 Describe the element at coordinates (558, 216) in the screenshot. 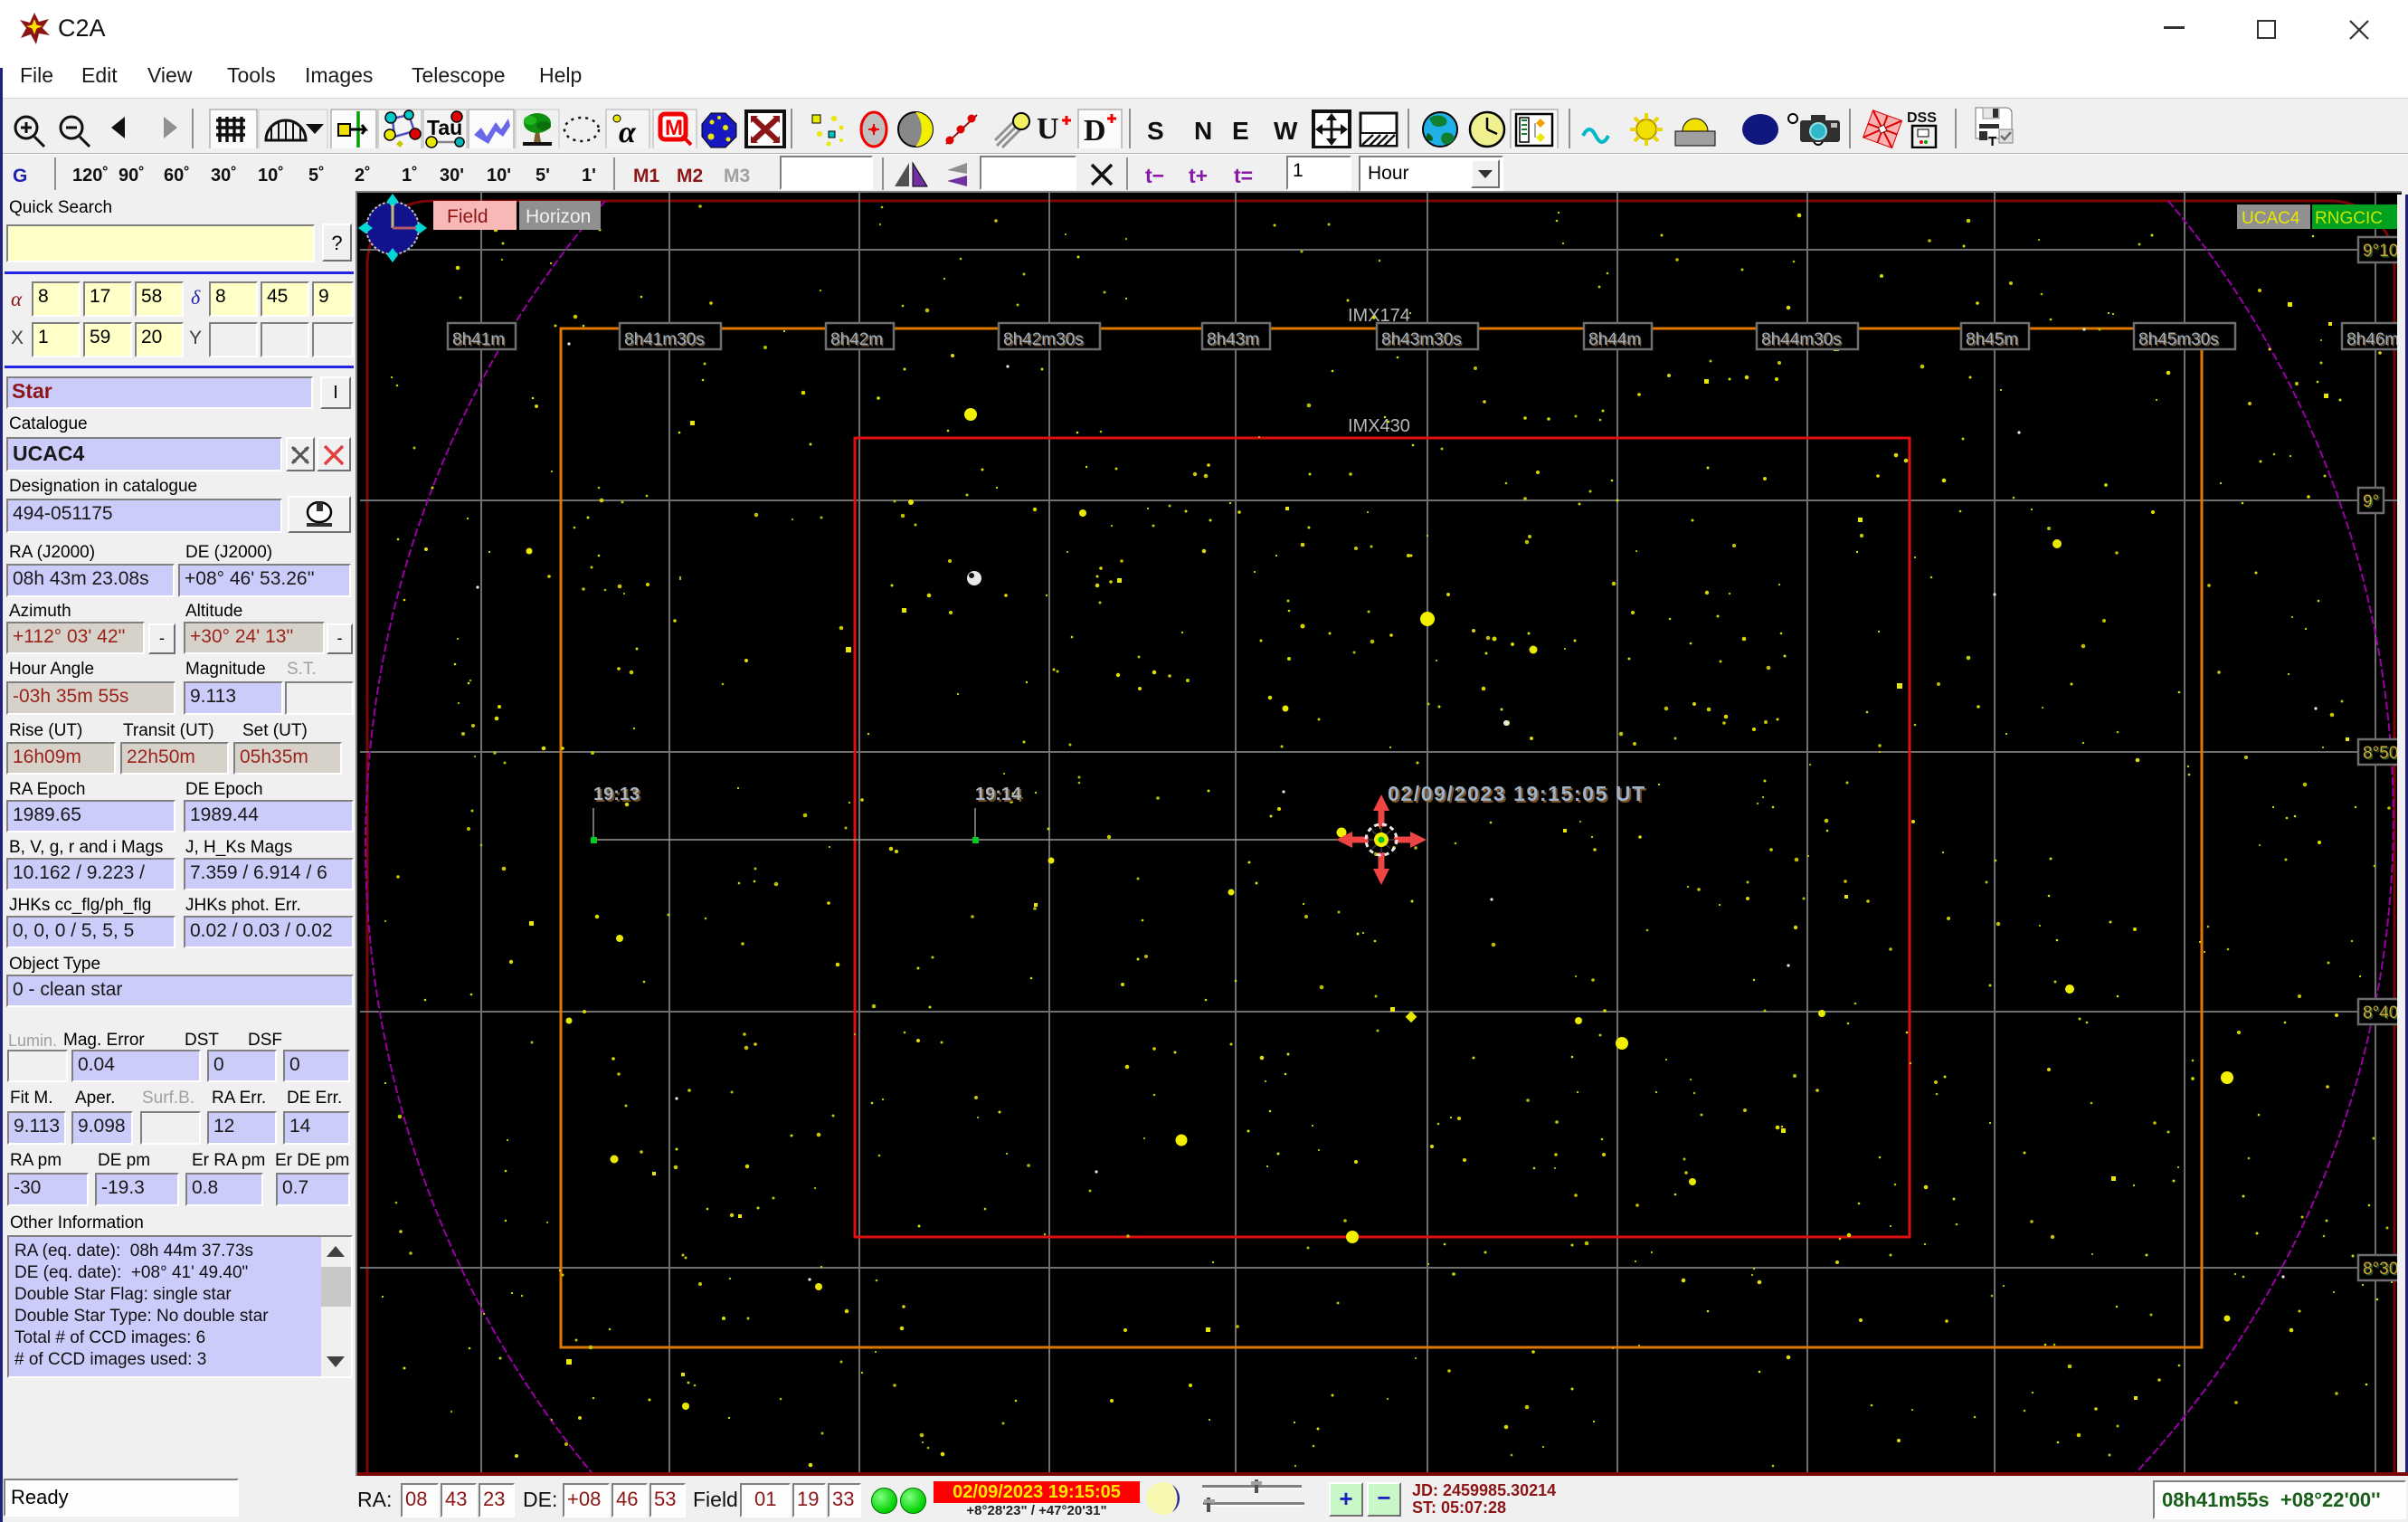

I see `svg-text: Horizon` at that location.